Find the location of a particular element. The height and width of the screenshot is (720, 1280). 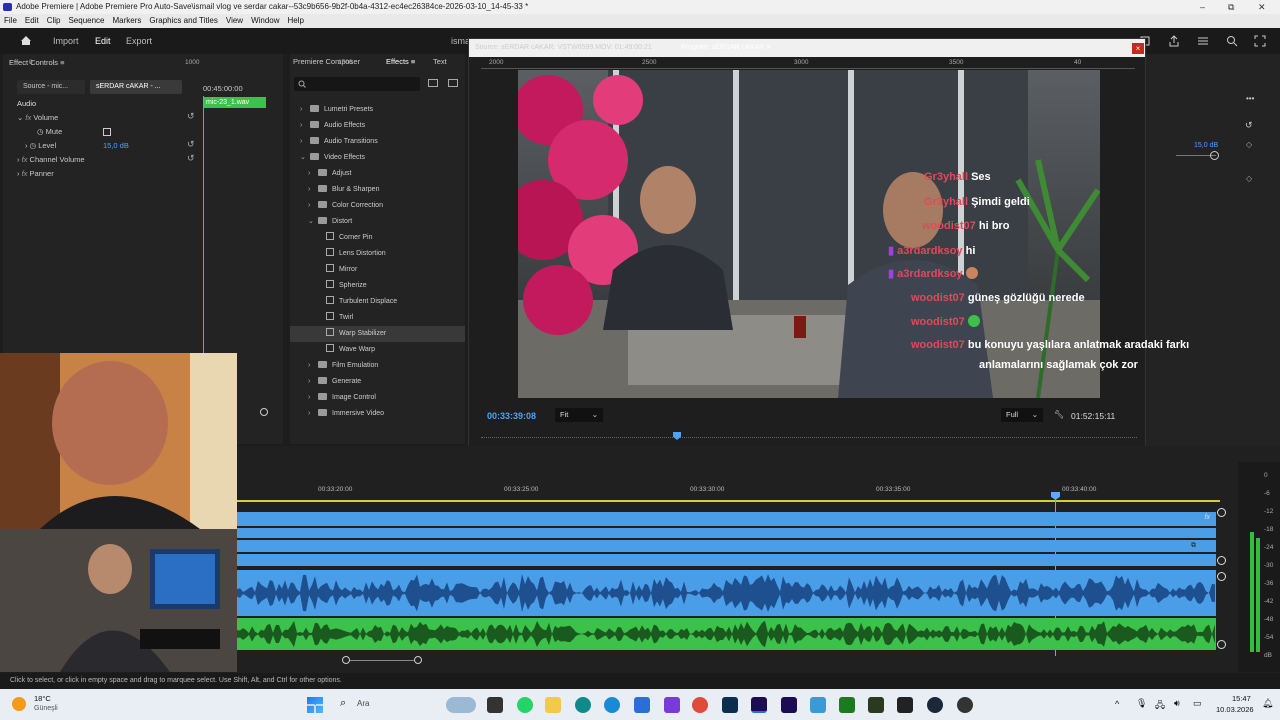

video-clip-v1: fx is located at coordinates (726, 519).